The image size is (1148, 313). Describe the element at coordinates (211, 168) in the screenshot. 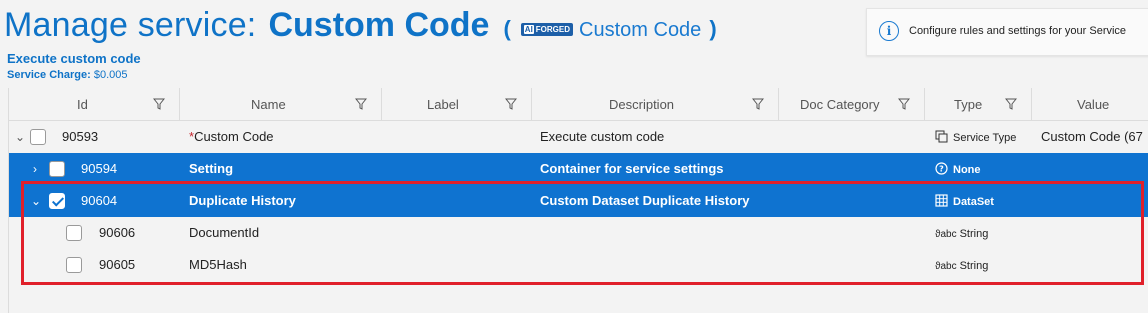

I see `row-name: Setting` at that location.